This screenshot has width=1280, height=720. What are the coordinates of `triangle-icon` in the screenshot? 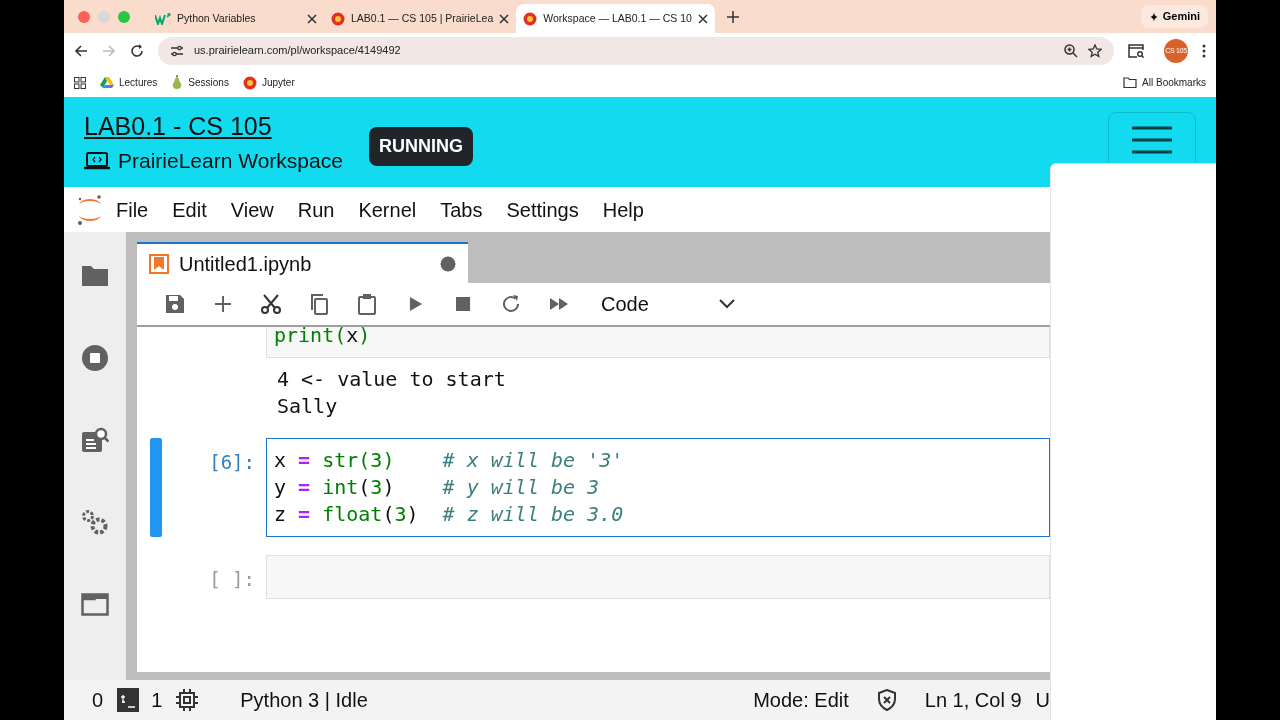 It's located at (107, 82).